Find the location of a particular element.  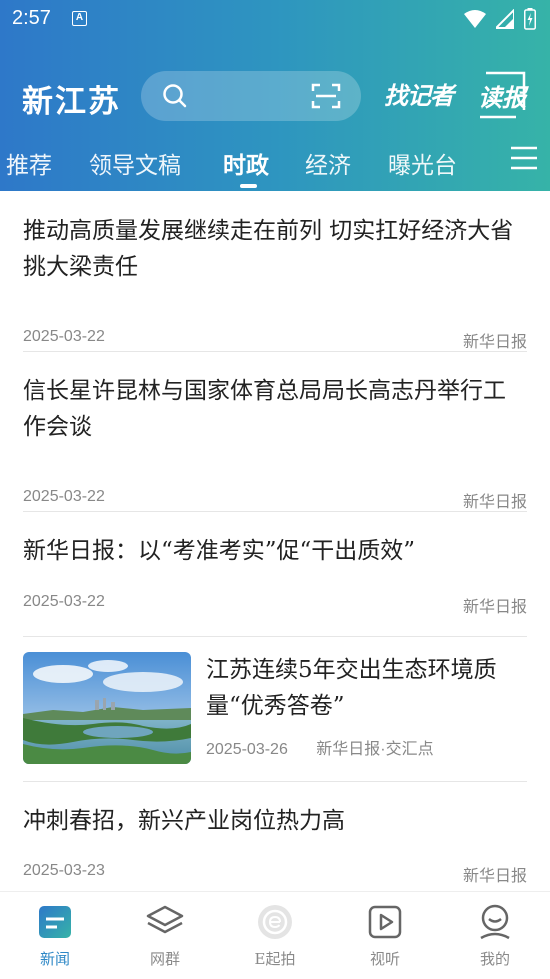

nav-profile: 我的 is located at coordinates (495, 935).